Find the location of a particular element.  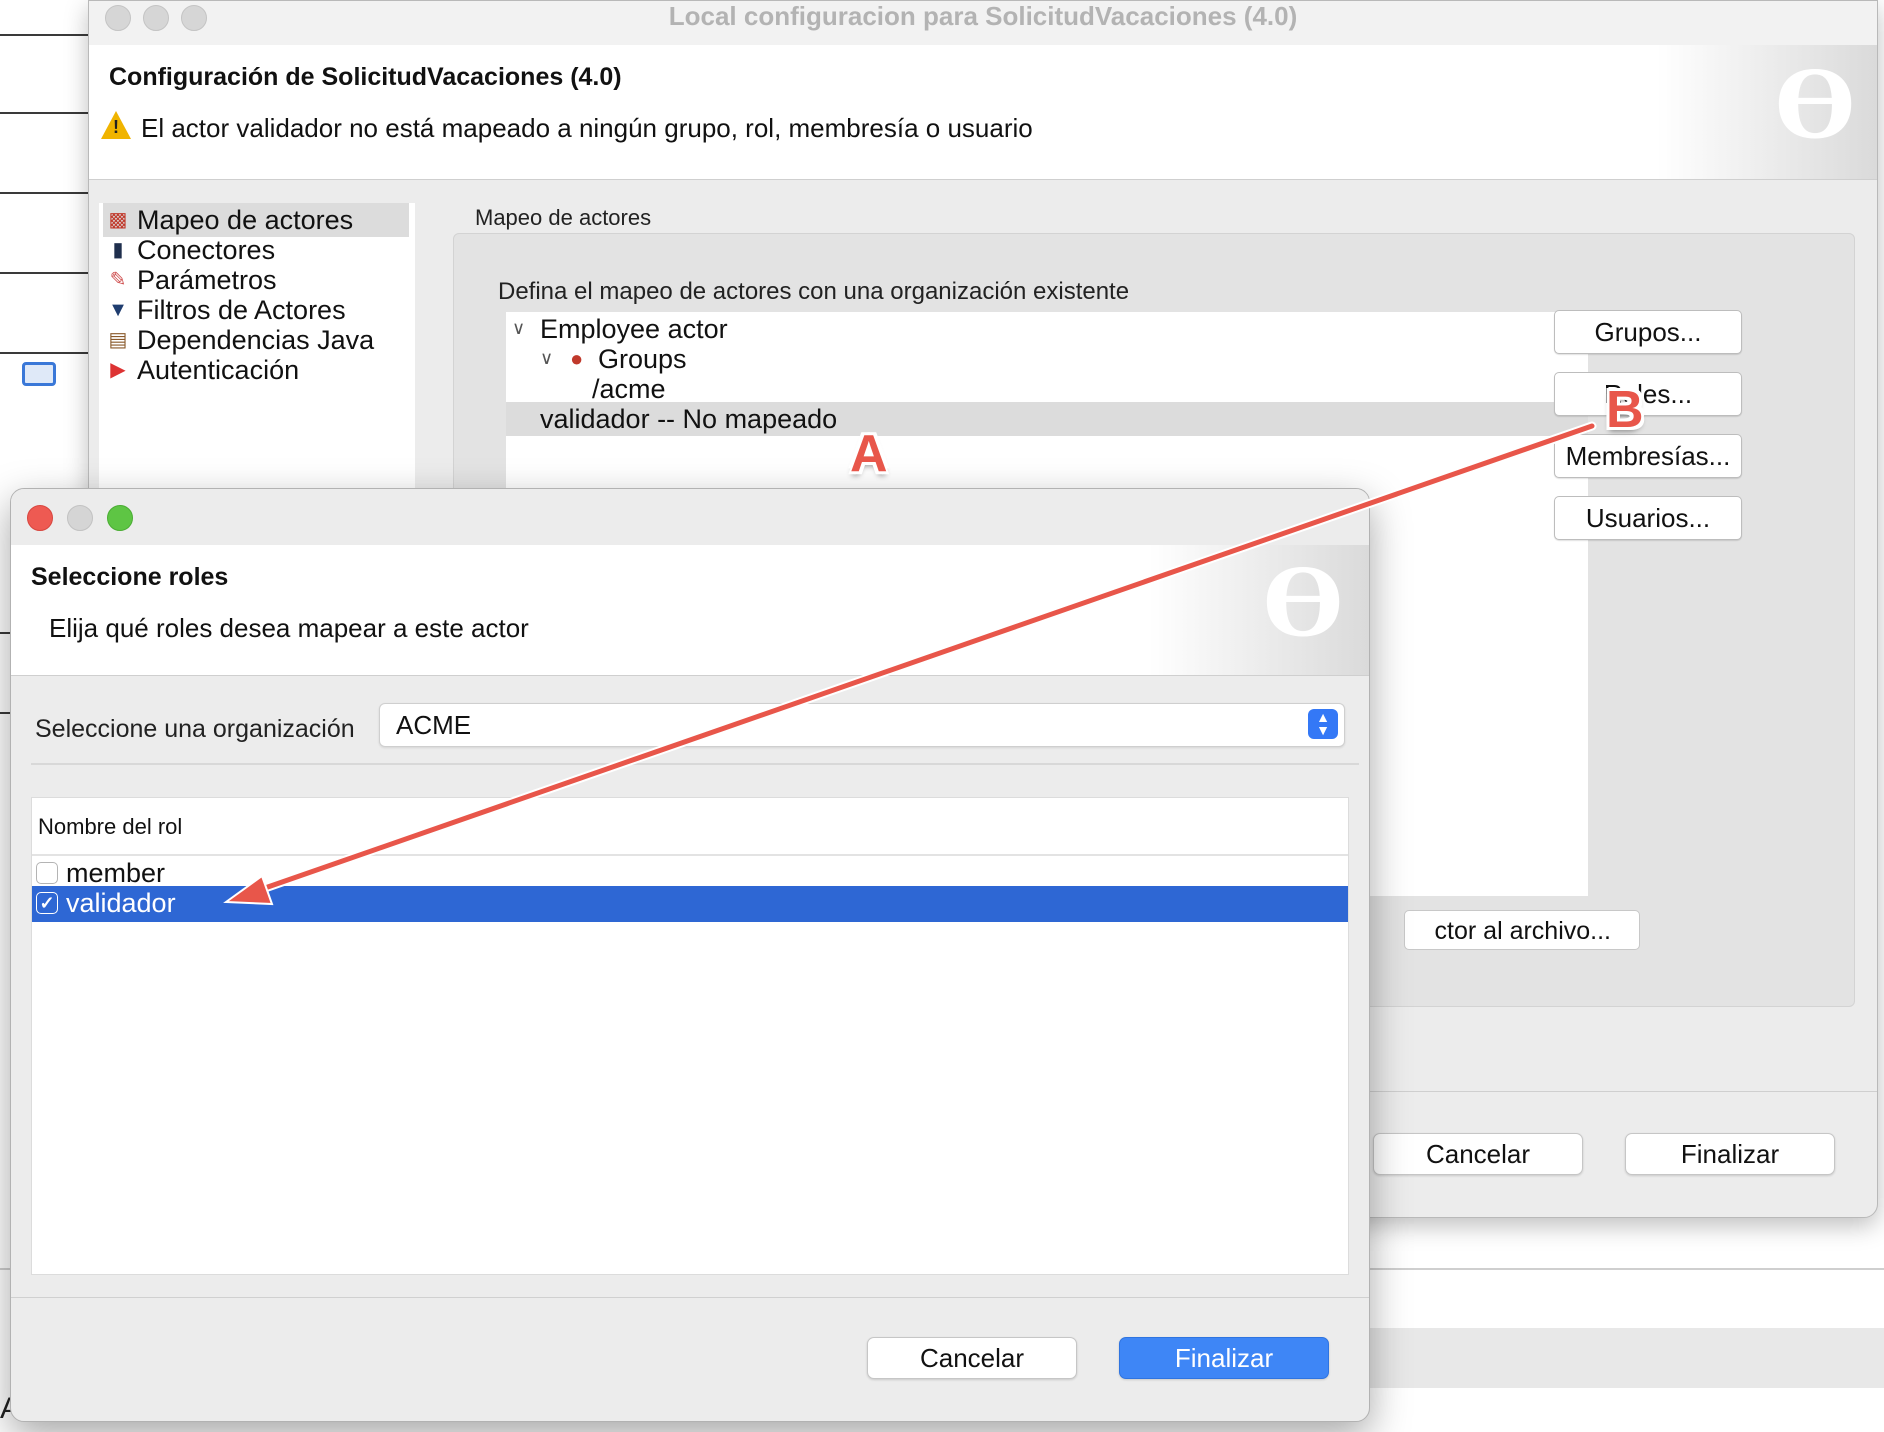

annotation-label-a: A is located at coordinates (869, 454).